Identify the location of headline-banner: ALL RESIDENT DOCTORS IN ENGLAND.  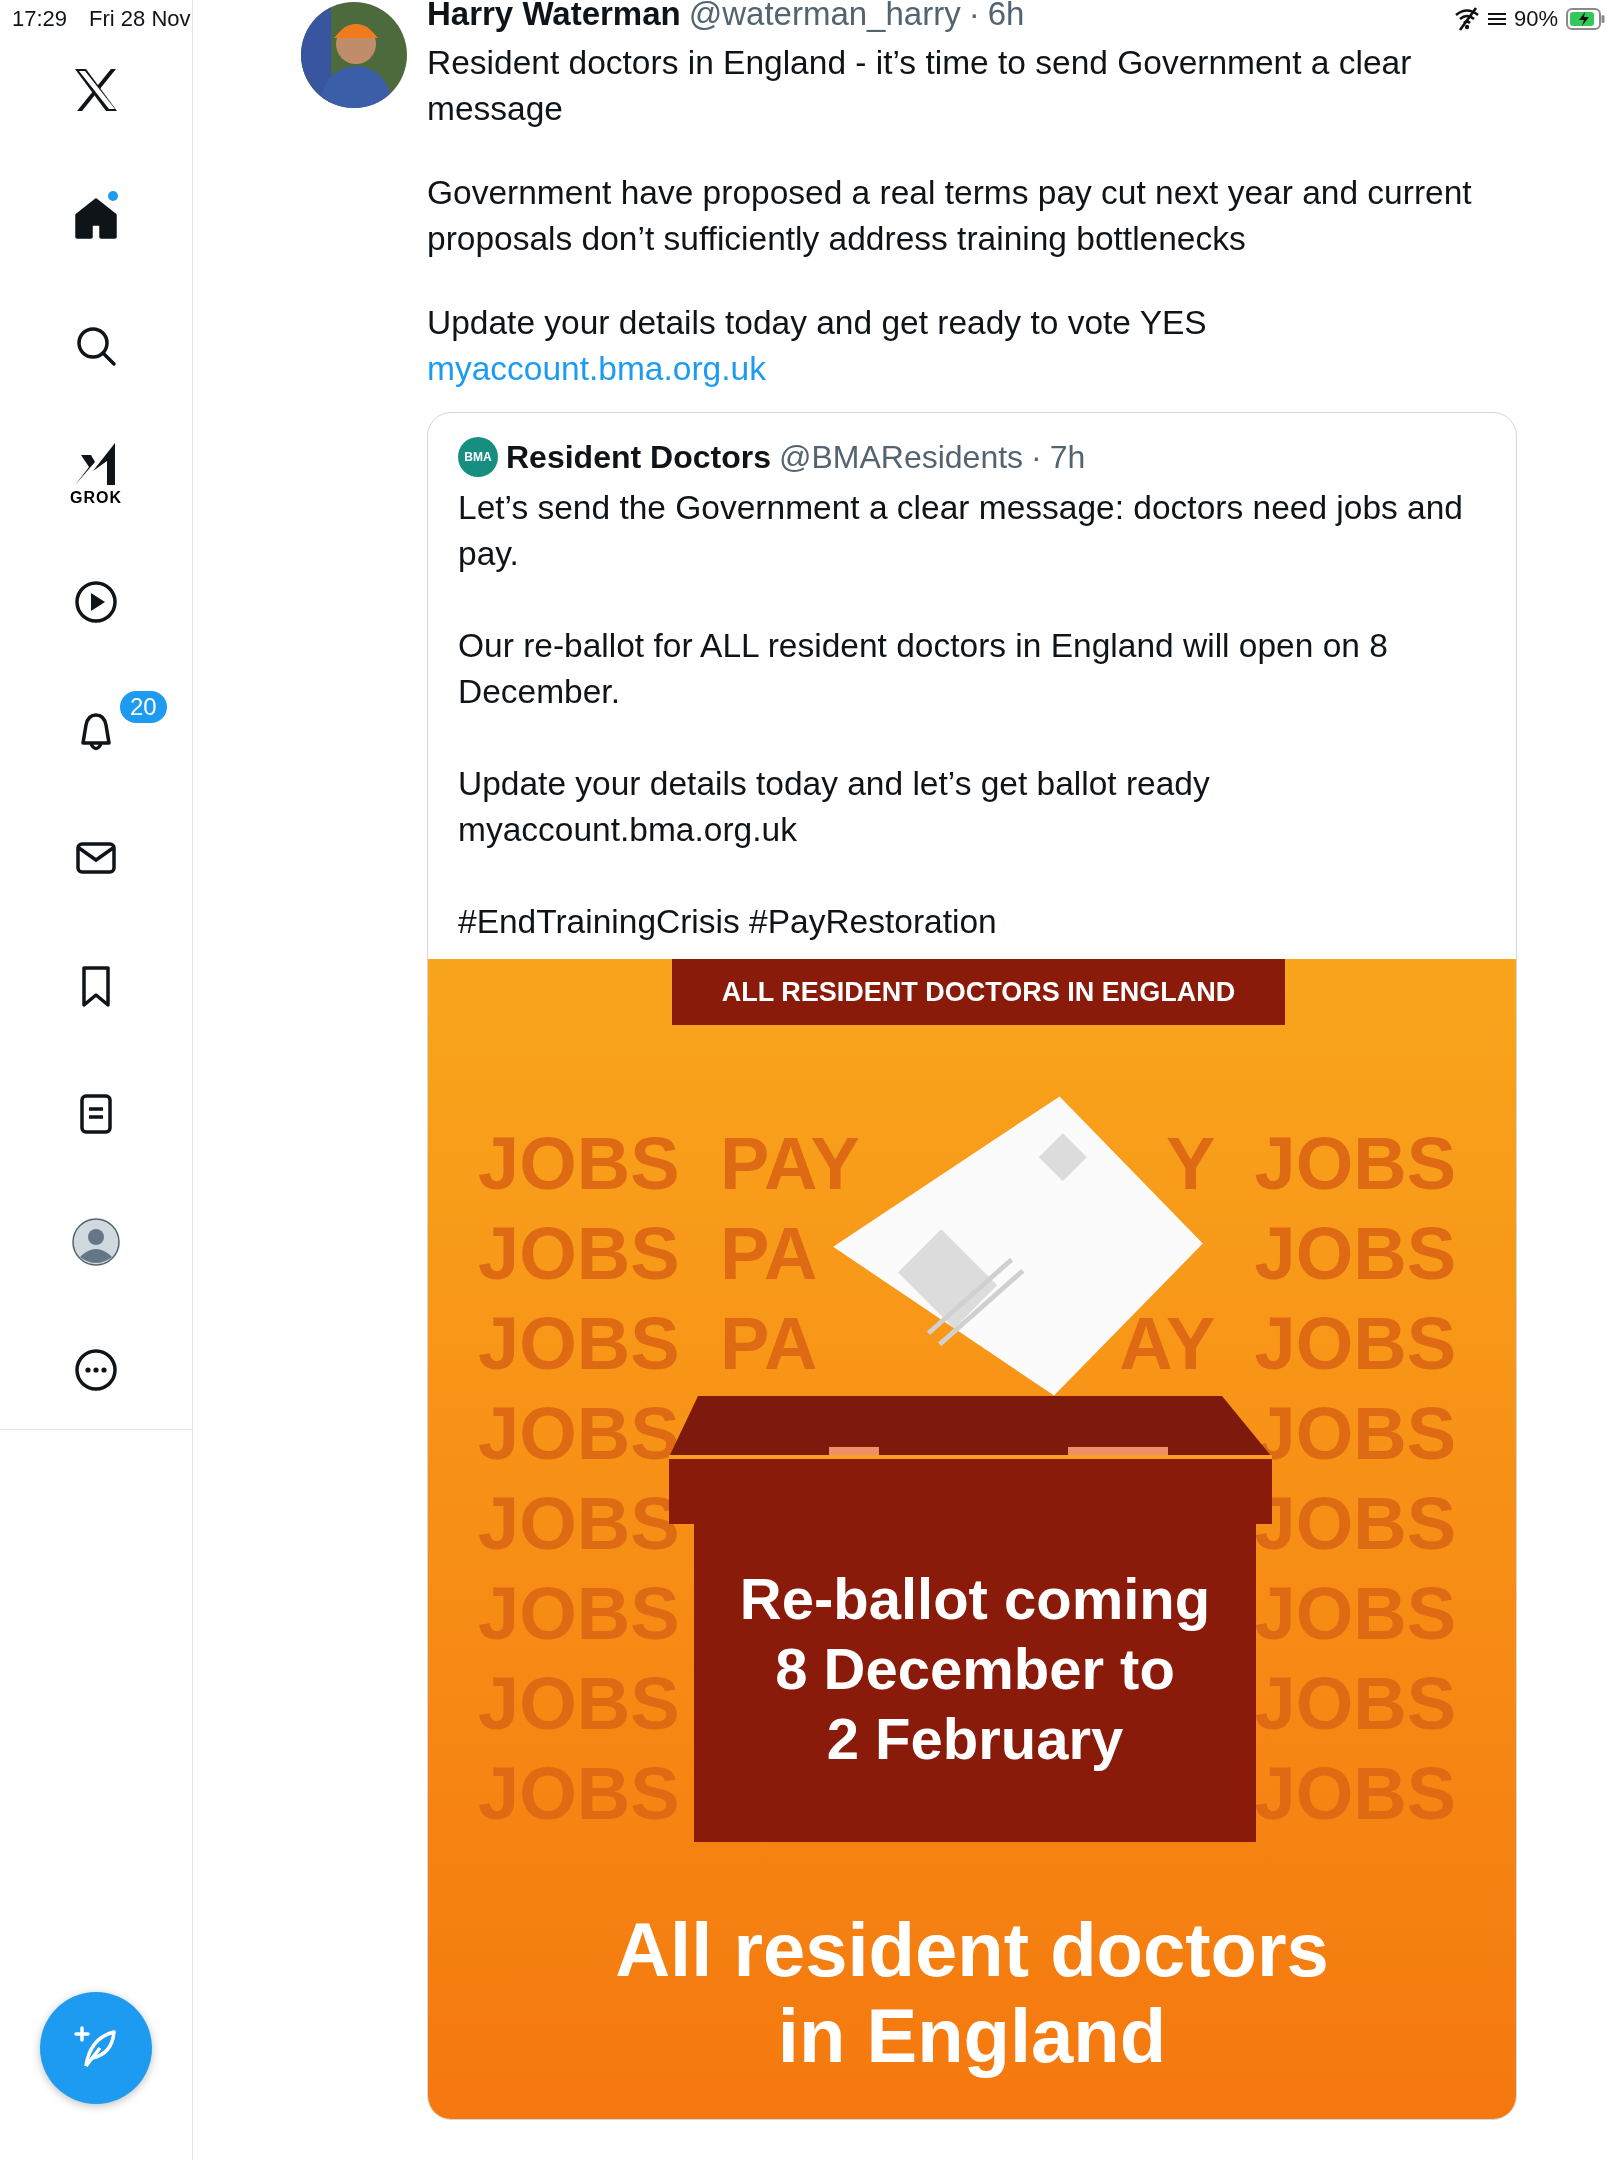
(978, 992).